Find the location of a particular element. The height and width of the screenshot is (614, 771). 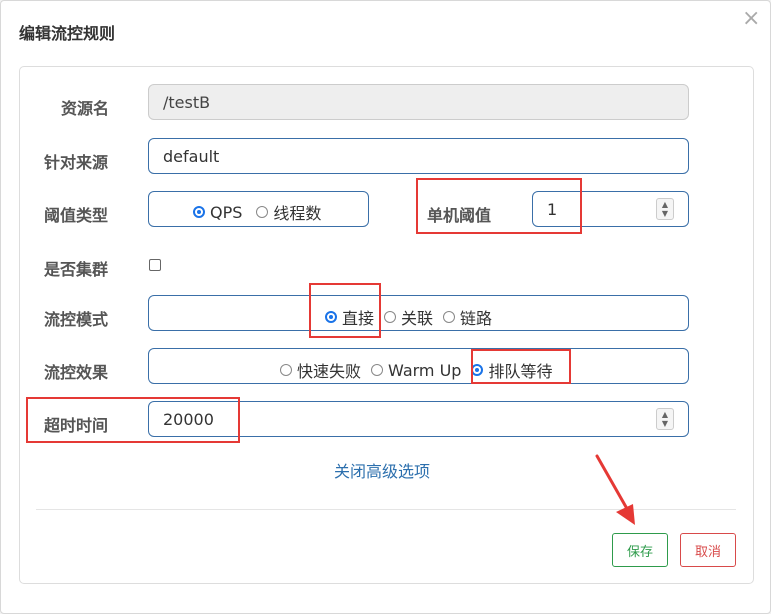

radio-warm-up: Warm Up is located at coordinates (416, 370).